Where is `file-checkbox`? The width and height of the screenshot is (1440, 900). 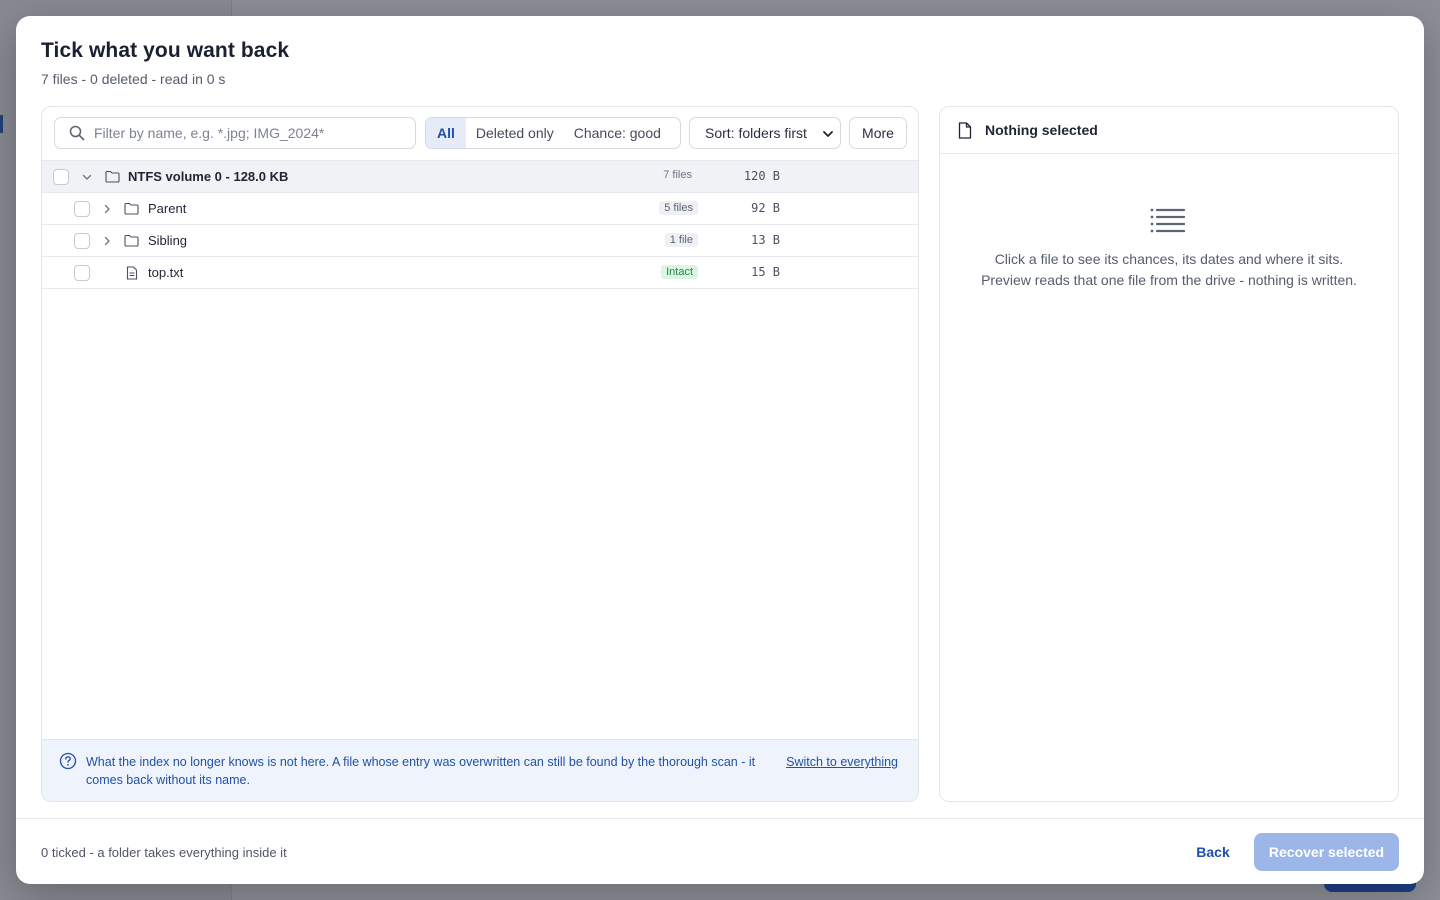
file-checkbox is located at coordinates (82, 273).